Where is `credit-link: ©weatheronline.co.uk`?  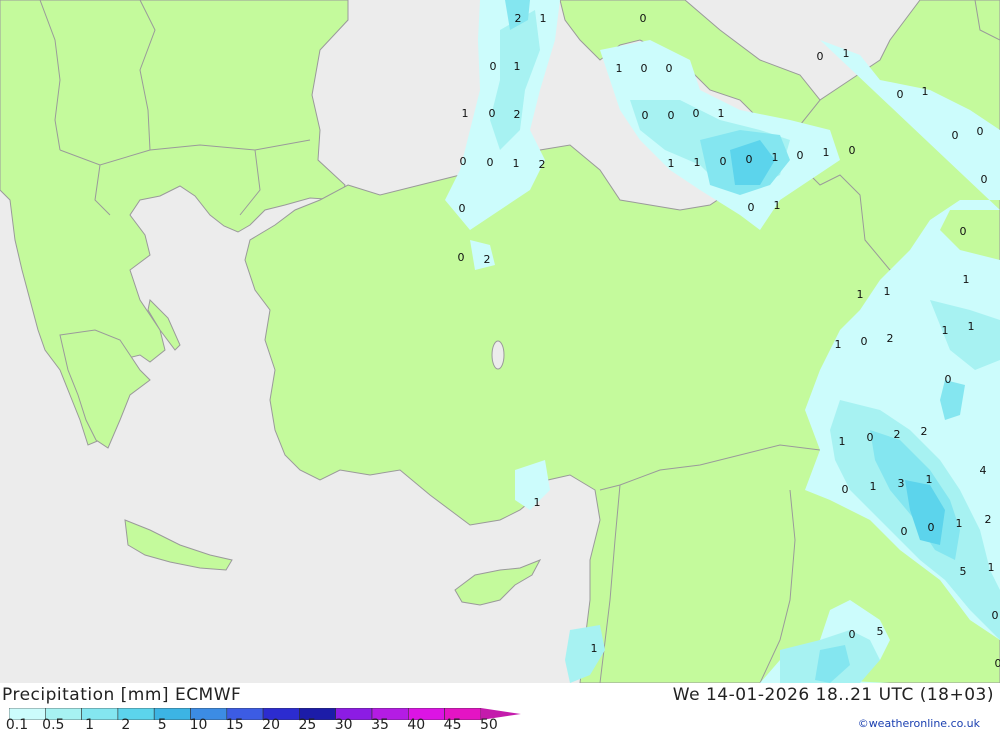 credit-link: ©weatheronline.co.uk is located at coordinates (919, 723).